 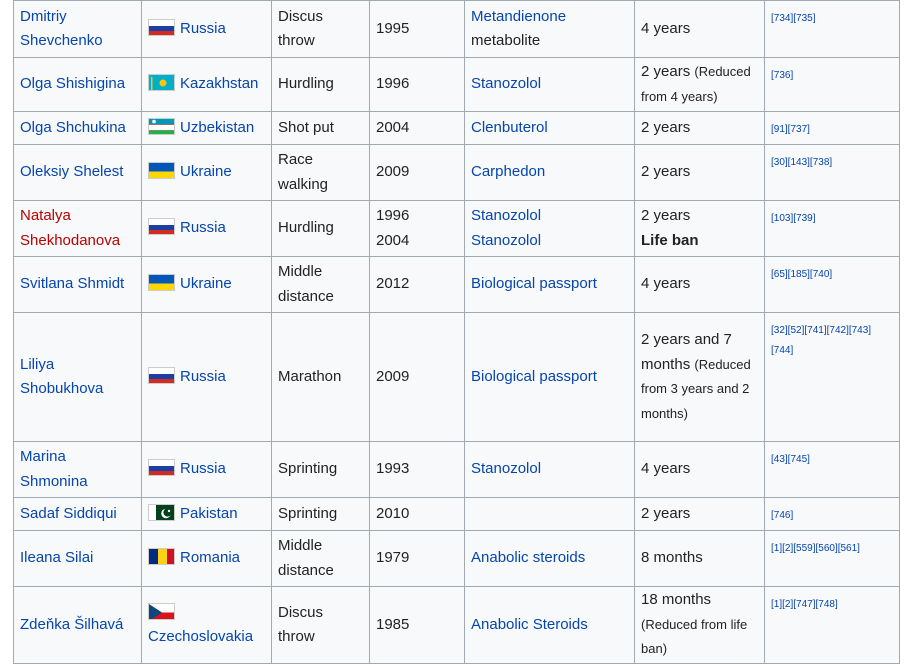 I want to click on country-link: Czechoslovakia, so click(x=200, y=636).